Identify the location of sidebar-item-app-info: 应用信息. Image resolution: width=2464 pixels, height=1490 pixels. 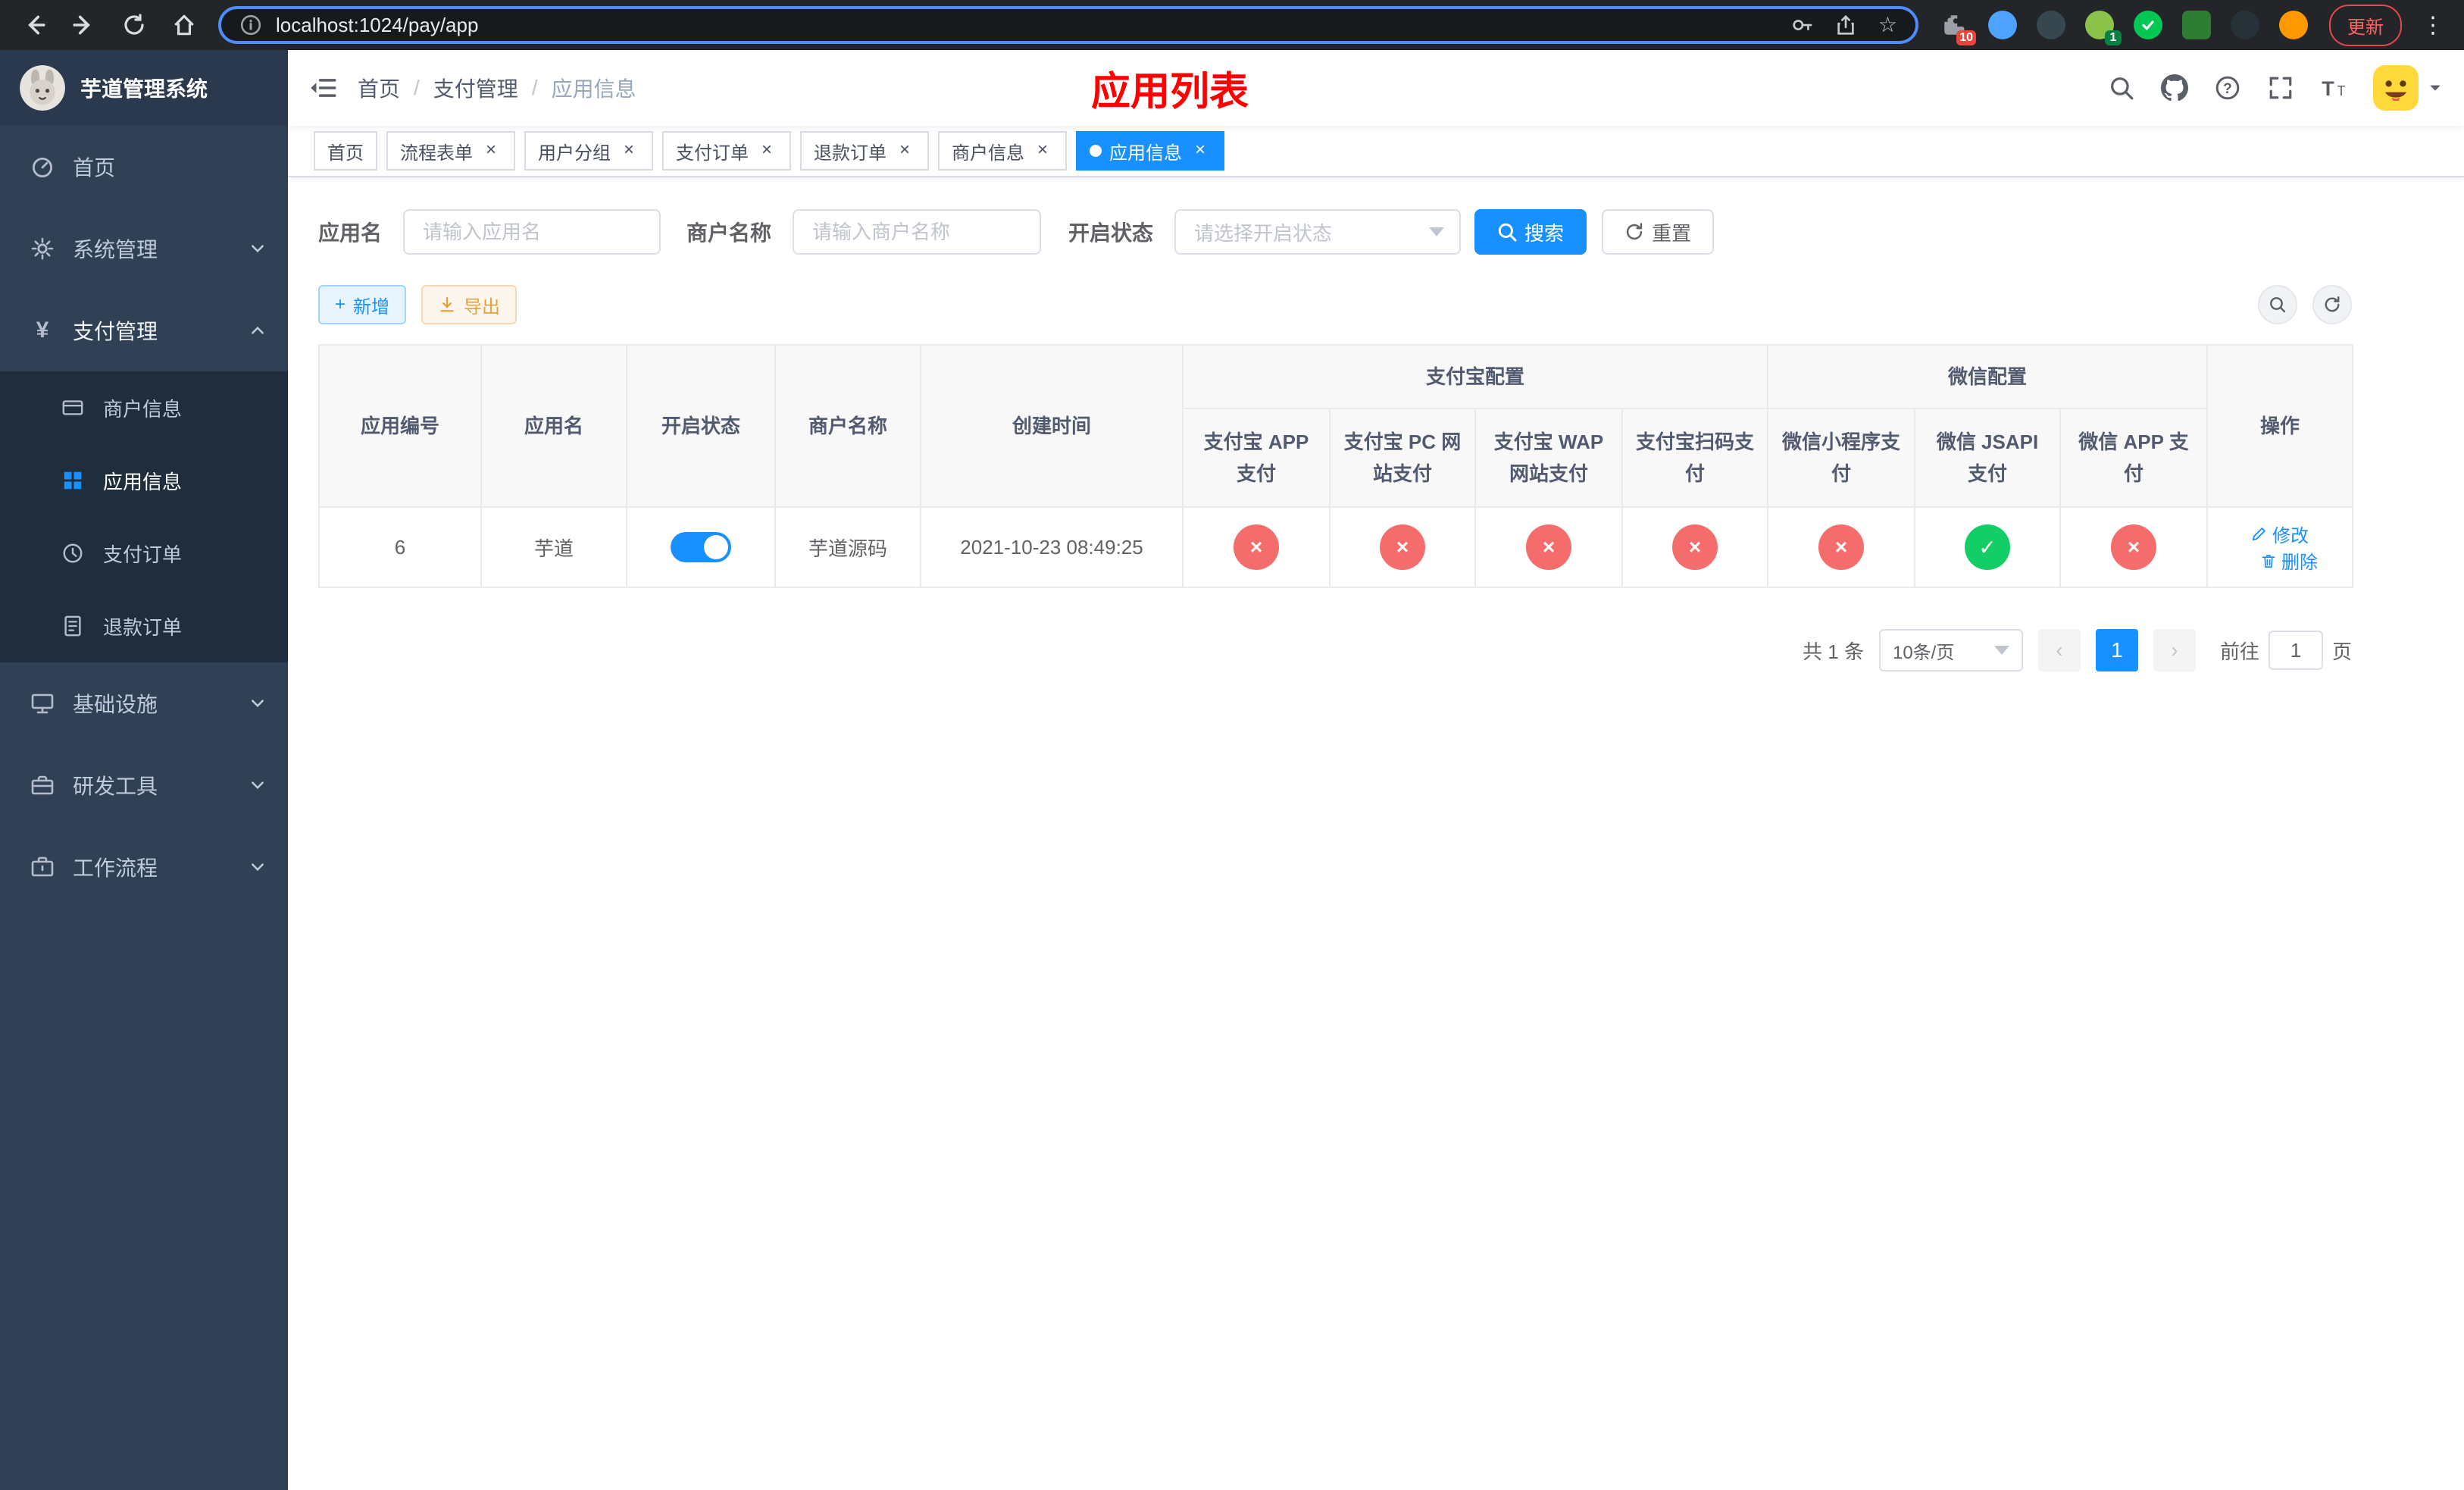
(144, 480).